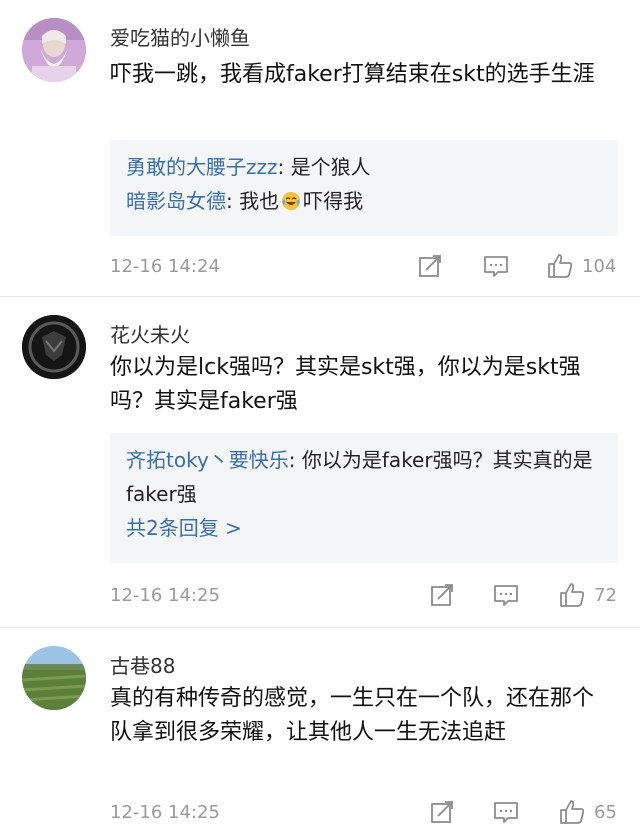 This screenshot has width=640, height=837. Describe the element at coordinates (365, 814) in the screenshot. I see `comment-meta: 12-16 14:25 65` at that location.